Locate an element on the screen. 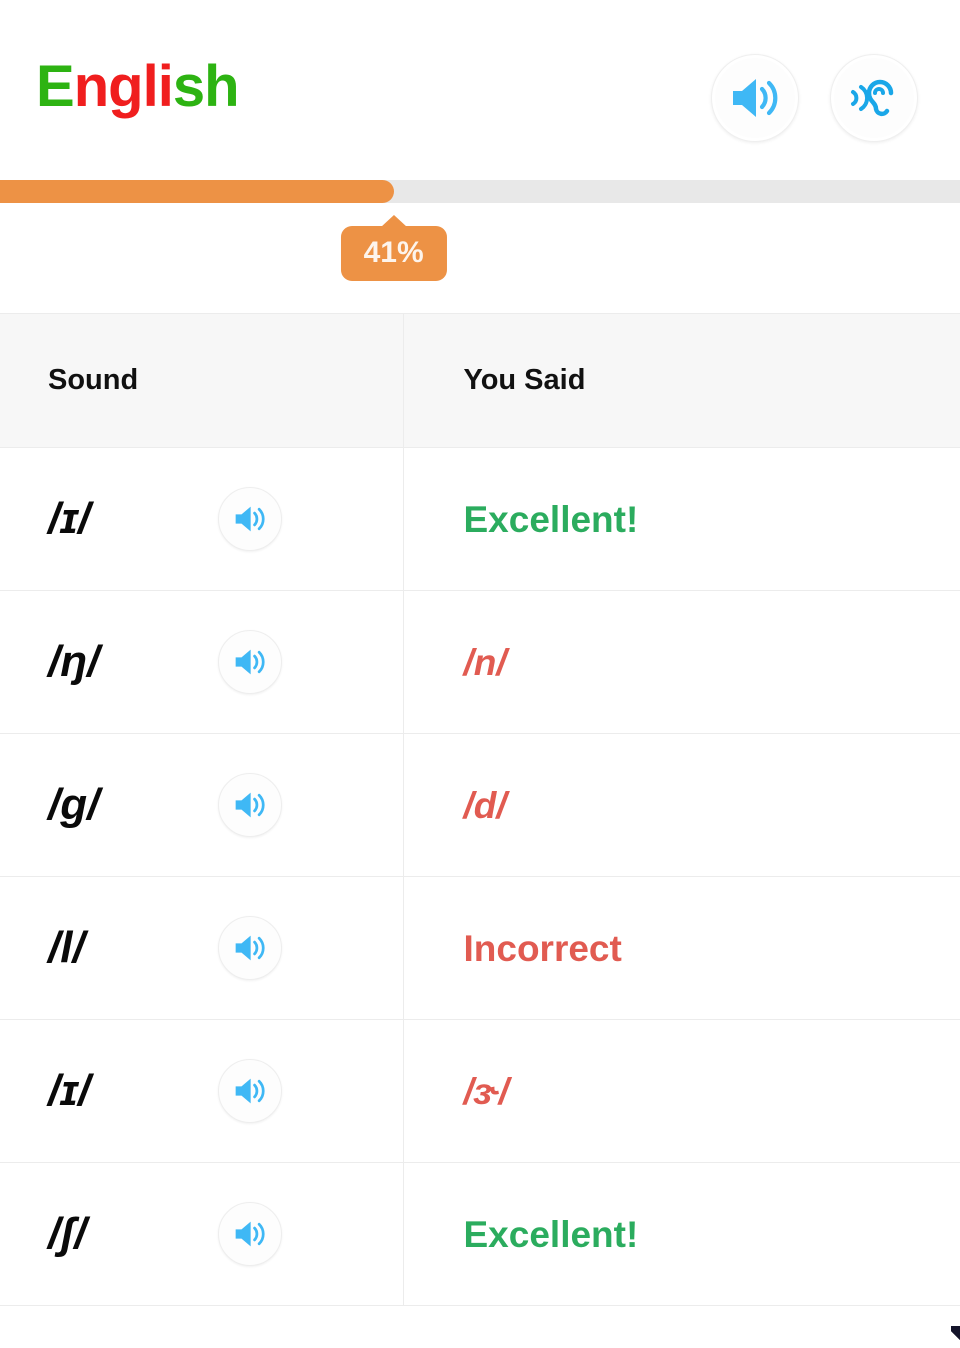 The image size is (960, 1348). progress-percent-badge: 41% is located at coordinates (393, 253).